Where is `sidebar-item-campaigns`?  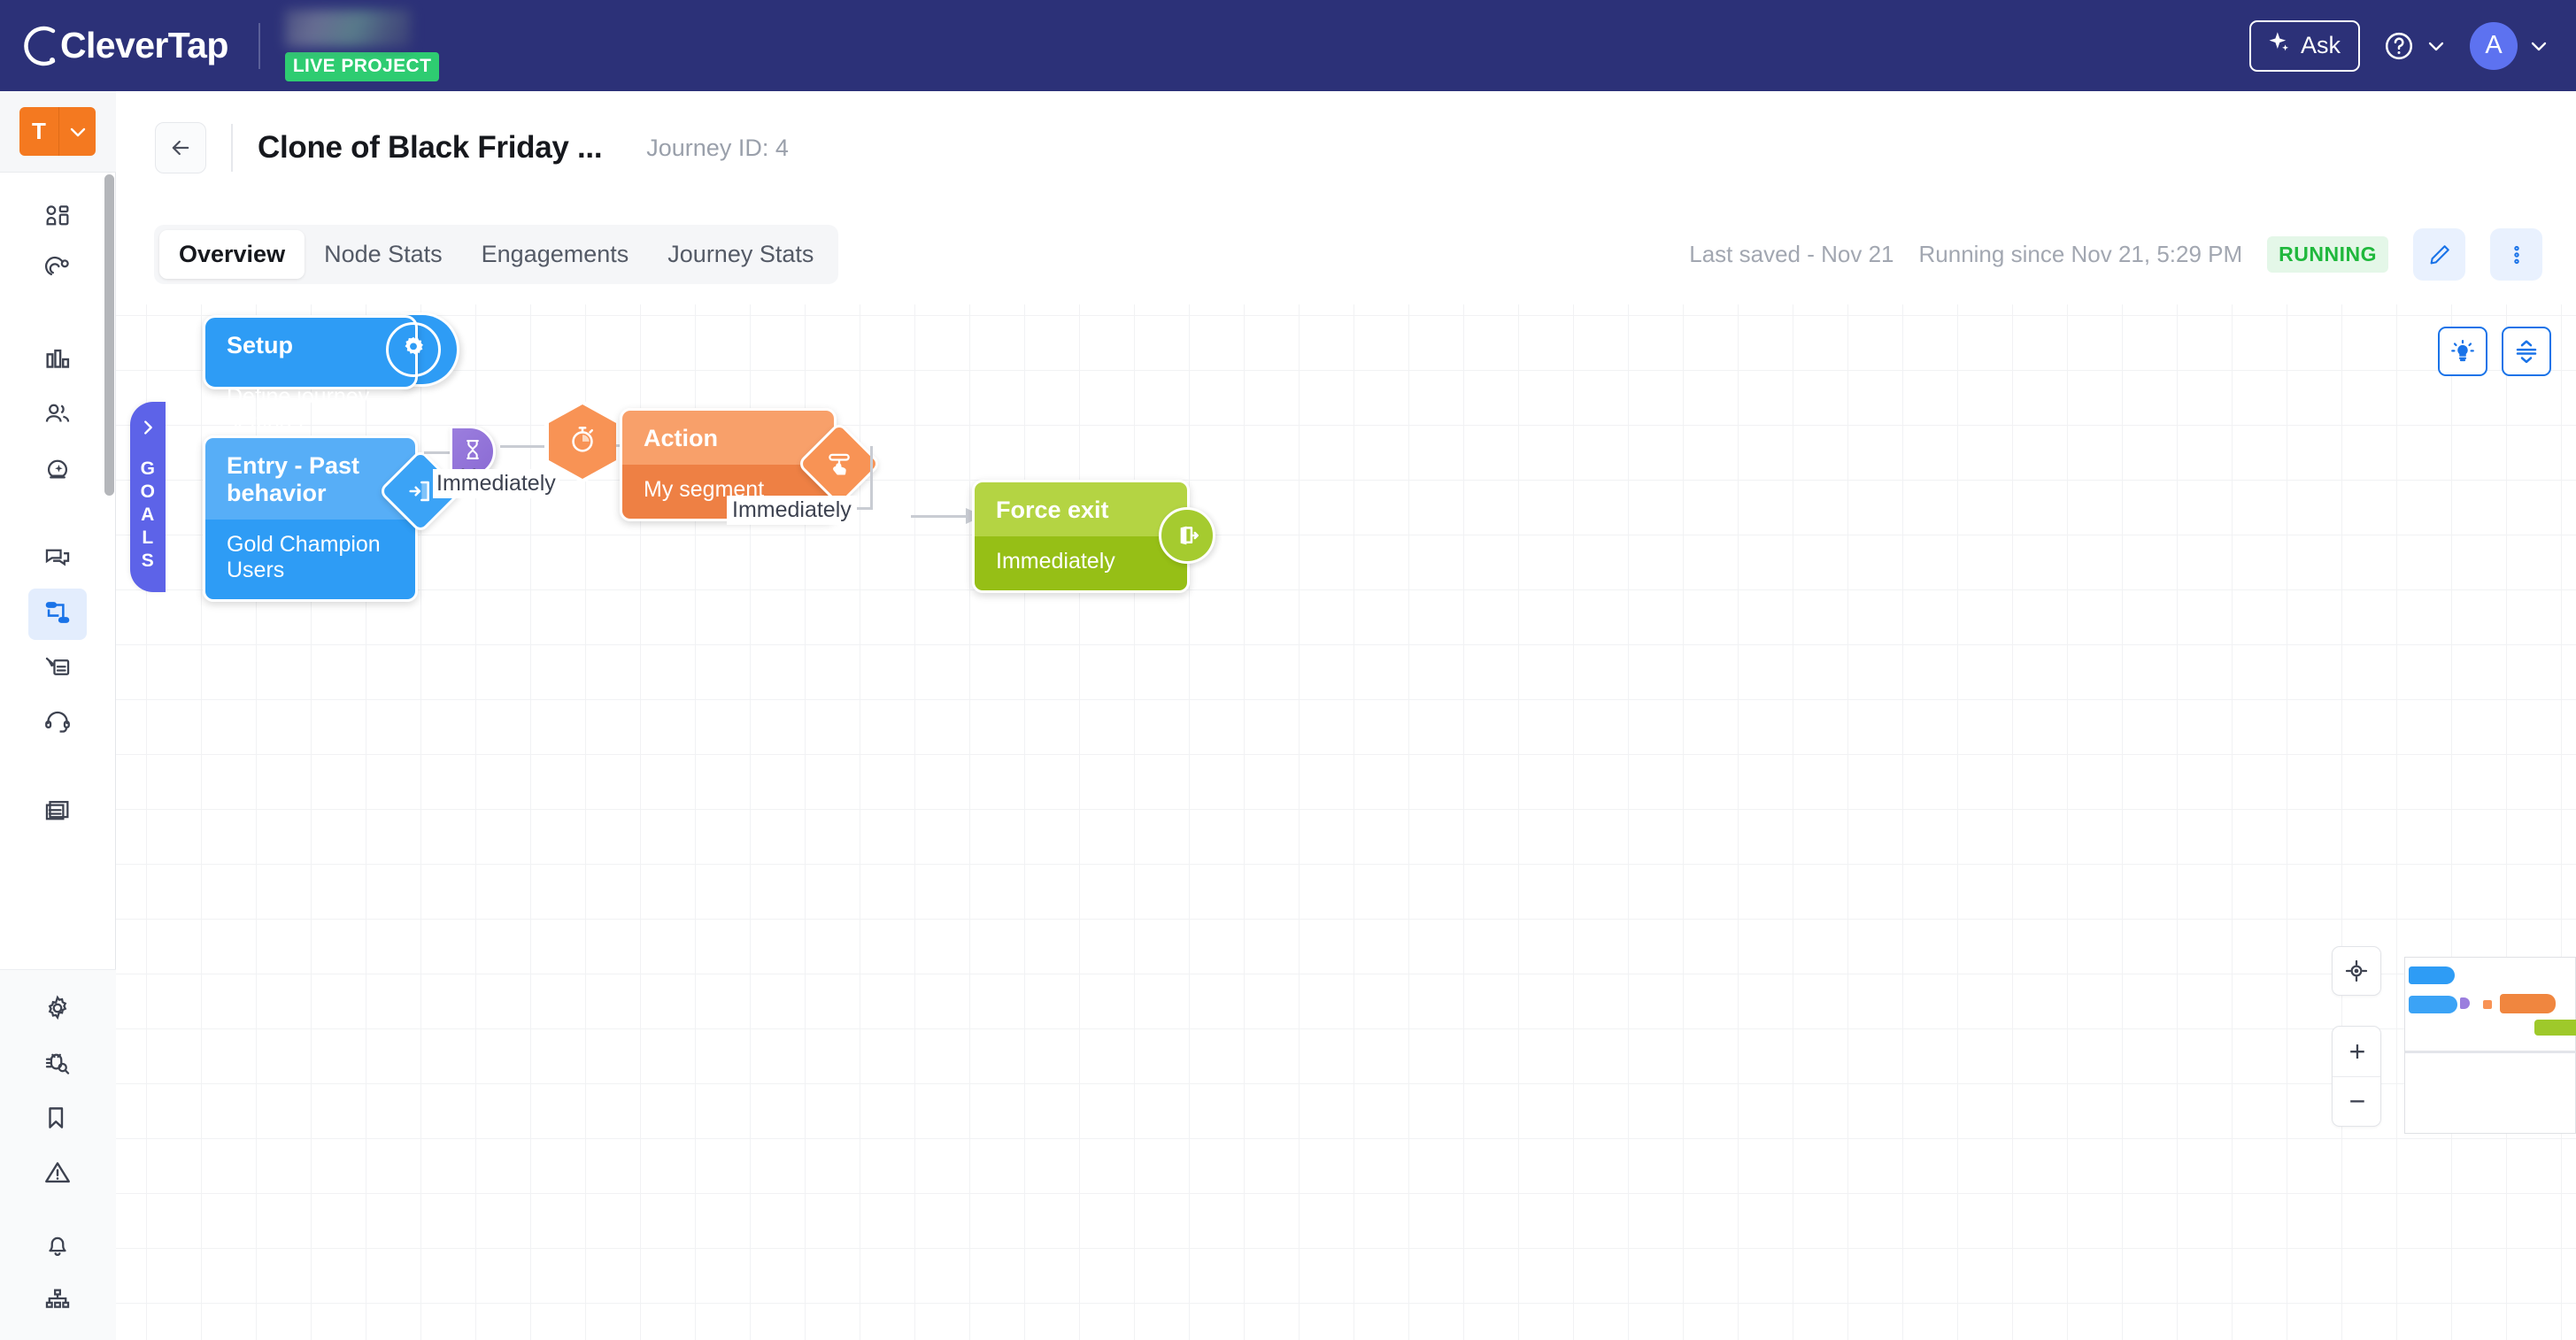
sidebar-item-campaigns is located at coordinates (57, 669).